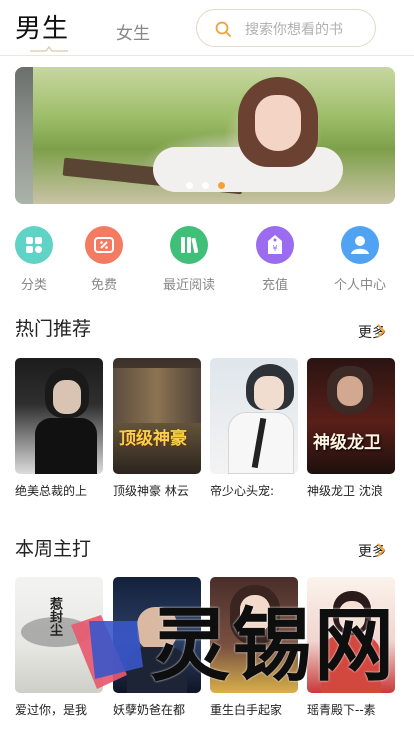 The height and width of the screenshot is (733, 414). What do you see at coordinates (189, 245) in the screenshot?
I see `book-icon` at bounding box center [189, 245].